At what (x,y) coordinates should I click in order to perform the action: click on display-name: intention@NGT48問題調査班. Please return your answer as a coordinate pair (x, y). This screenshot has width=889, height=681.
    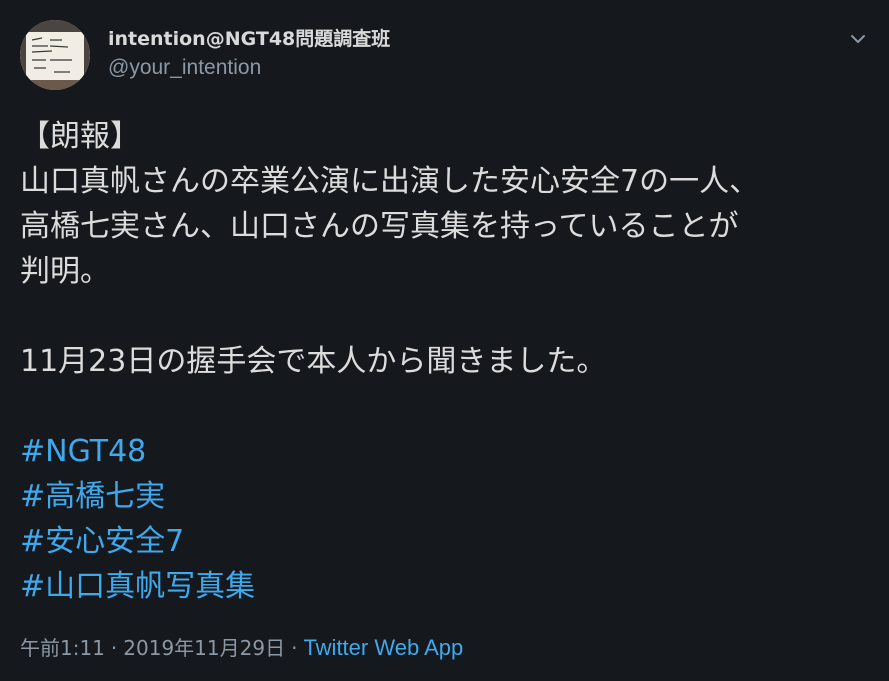
    Looking at the image, I should click on (249, 39).